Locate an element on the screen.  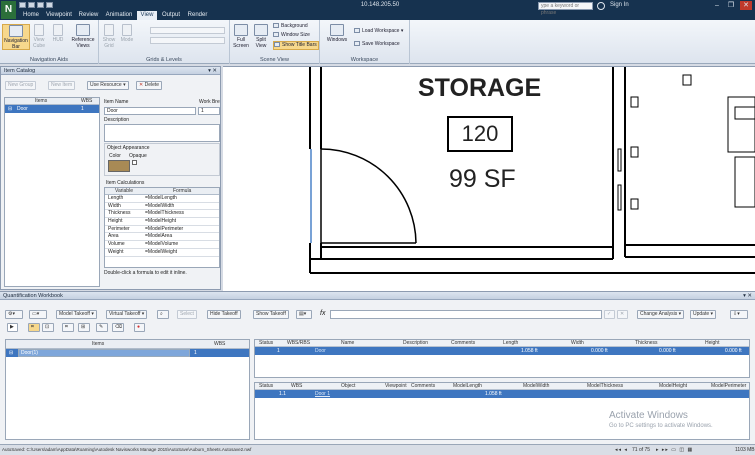
tab-animation: Animation is located at coordinates (119, 15).